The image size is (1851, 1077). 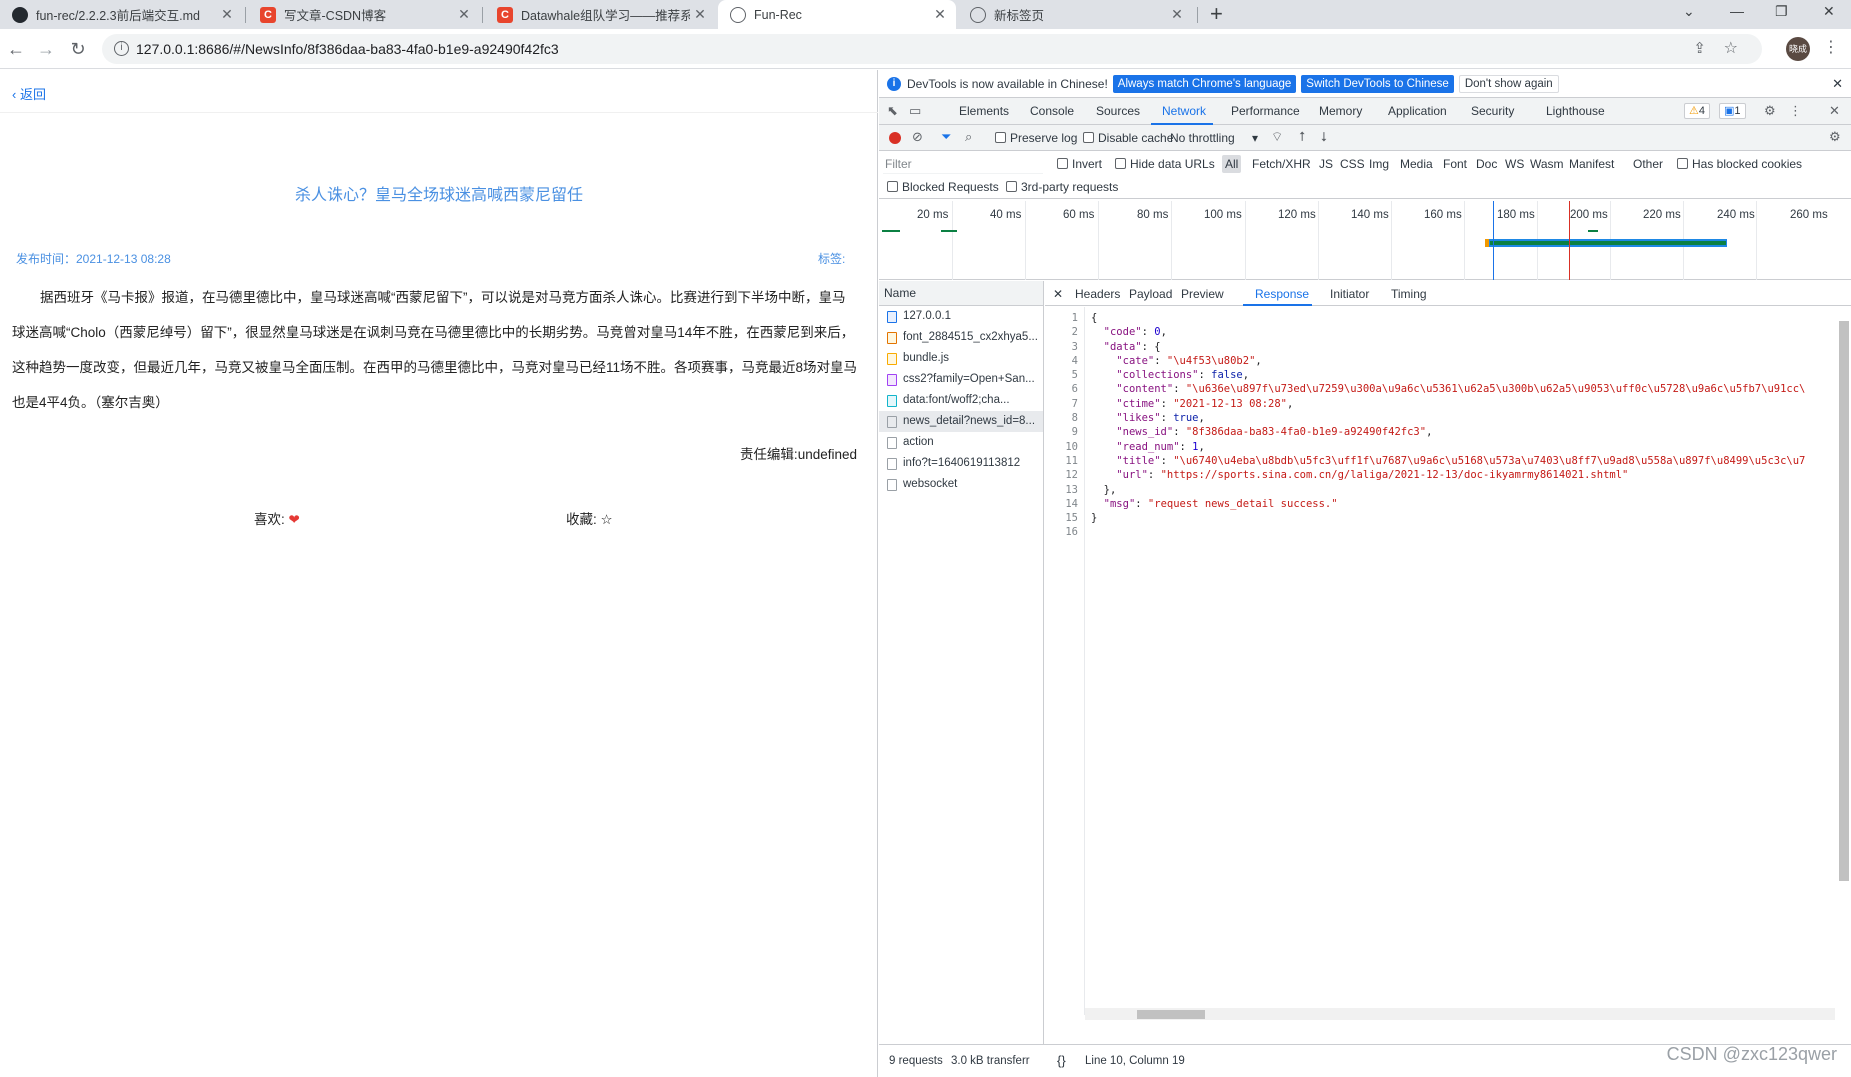 I want to click on collect-control: 收藏: ☆, so click(x=589, y=518).